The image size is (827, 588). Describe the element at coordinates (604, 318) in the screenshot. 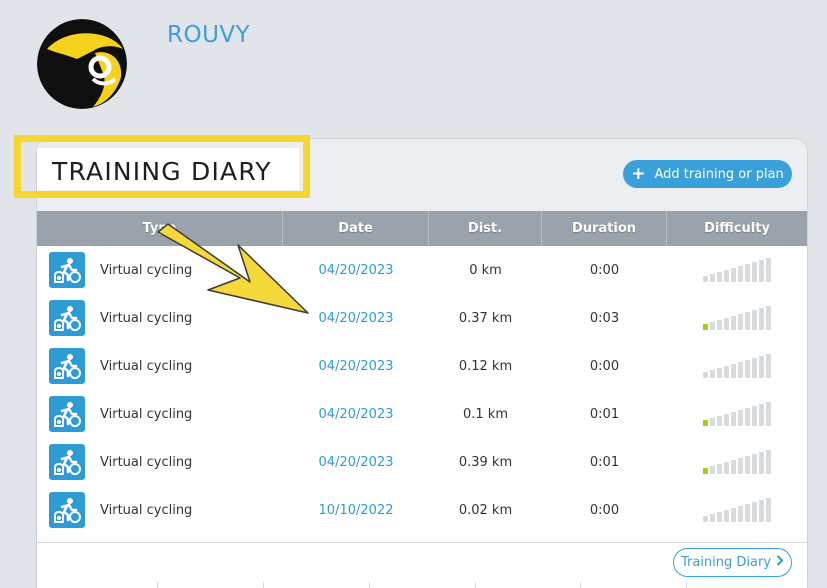

I see `training-duration: 0:03` at that location.